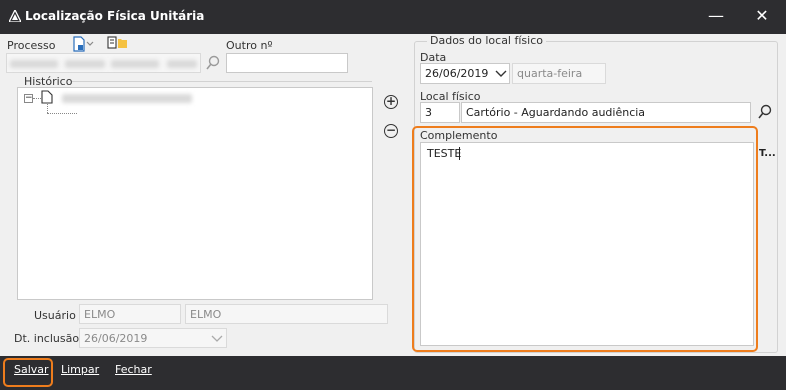  I want to click on text-caret, so click(459, 153).